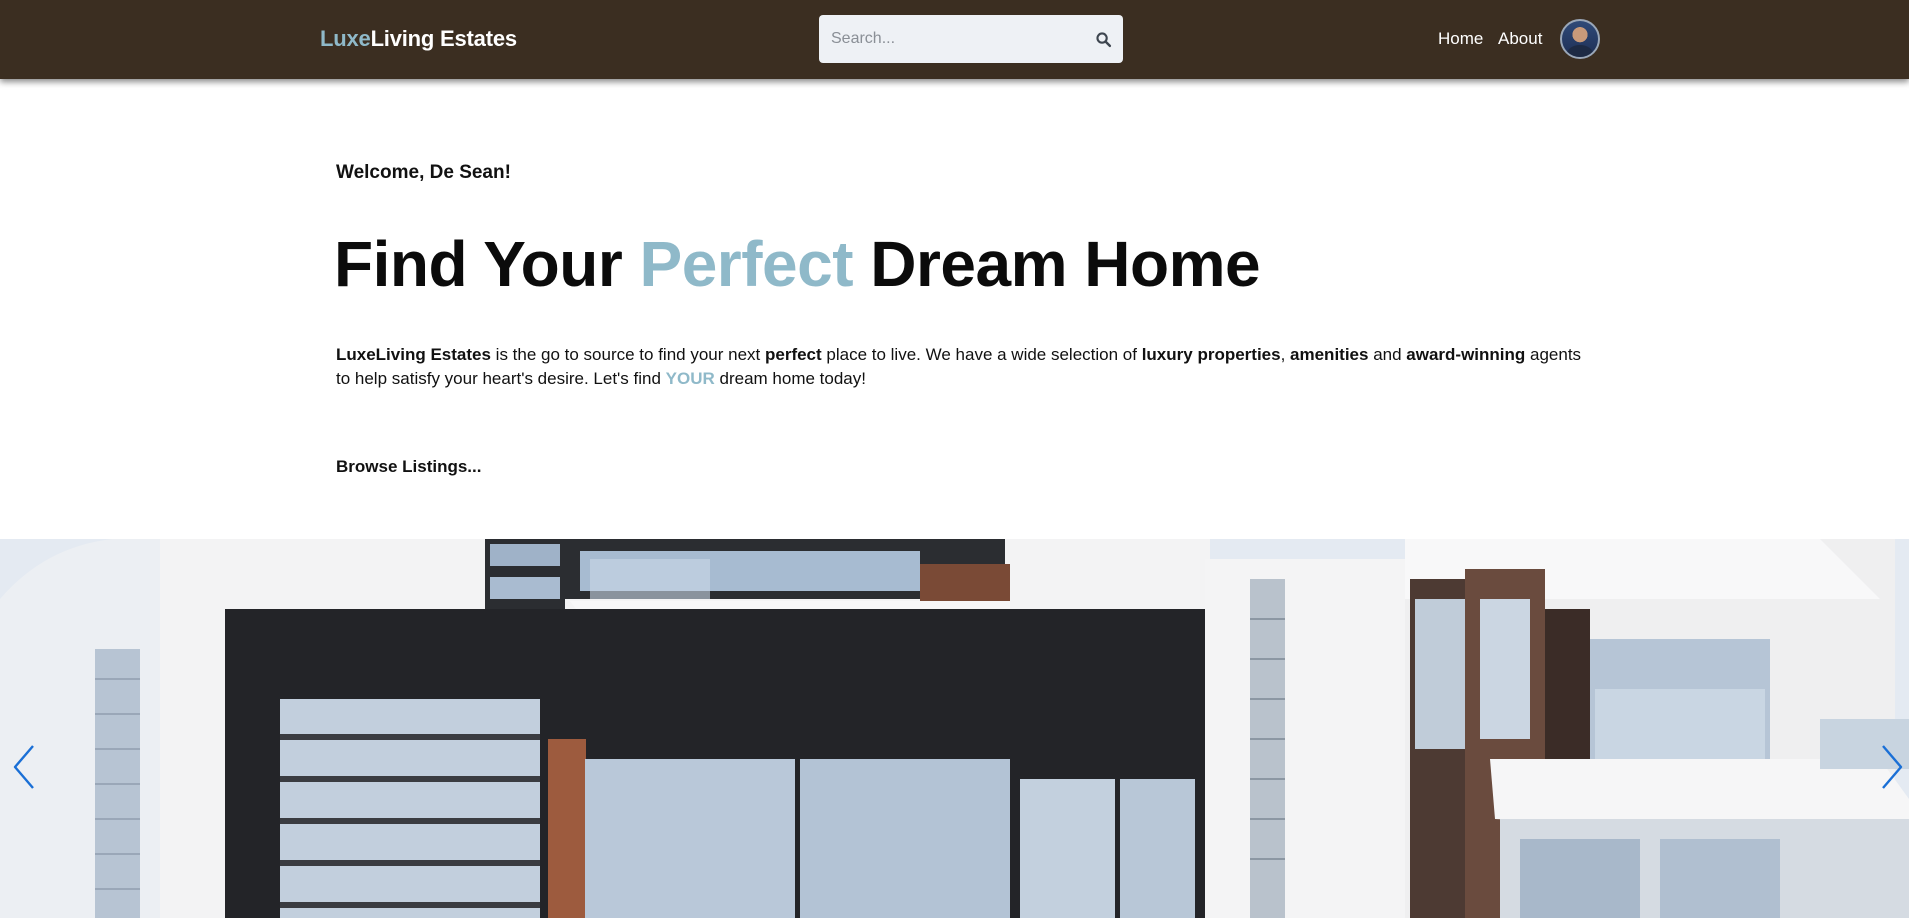  Describe the element at coordinates (951, 39) in the screenshot. I see `search-input` at that location.